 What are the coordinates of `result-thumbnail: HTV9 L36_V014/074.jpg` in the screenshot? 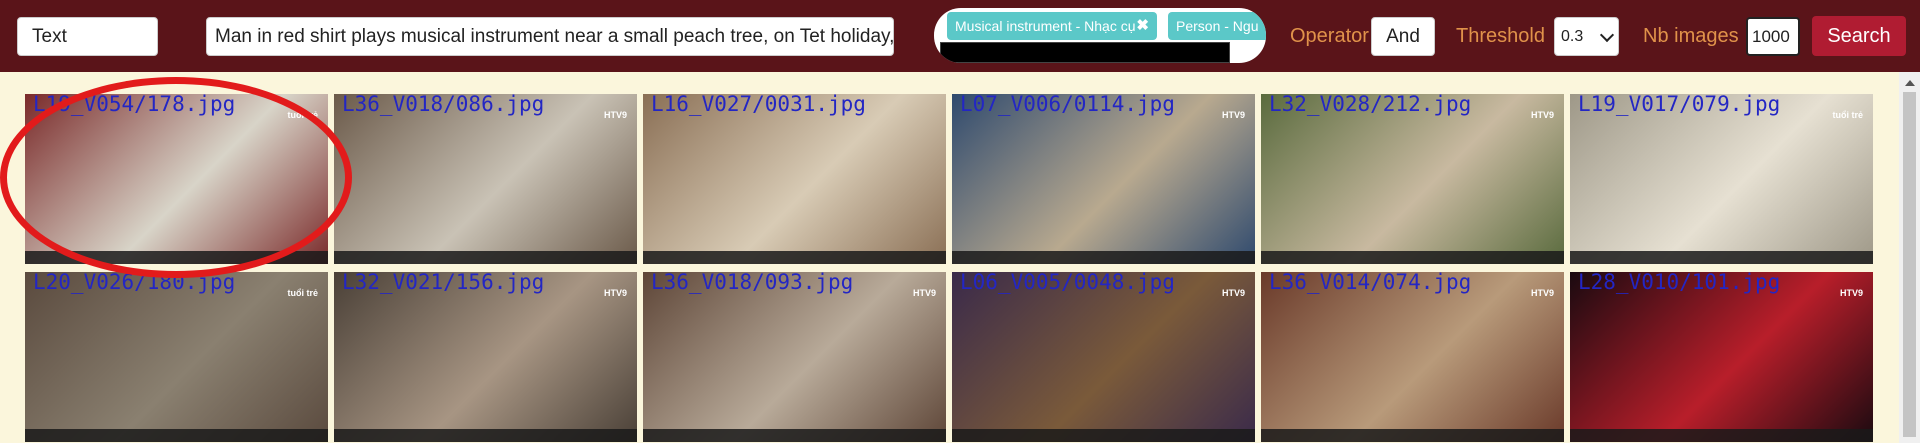 It's located at (1412, 357).